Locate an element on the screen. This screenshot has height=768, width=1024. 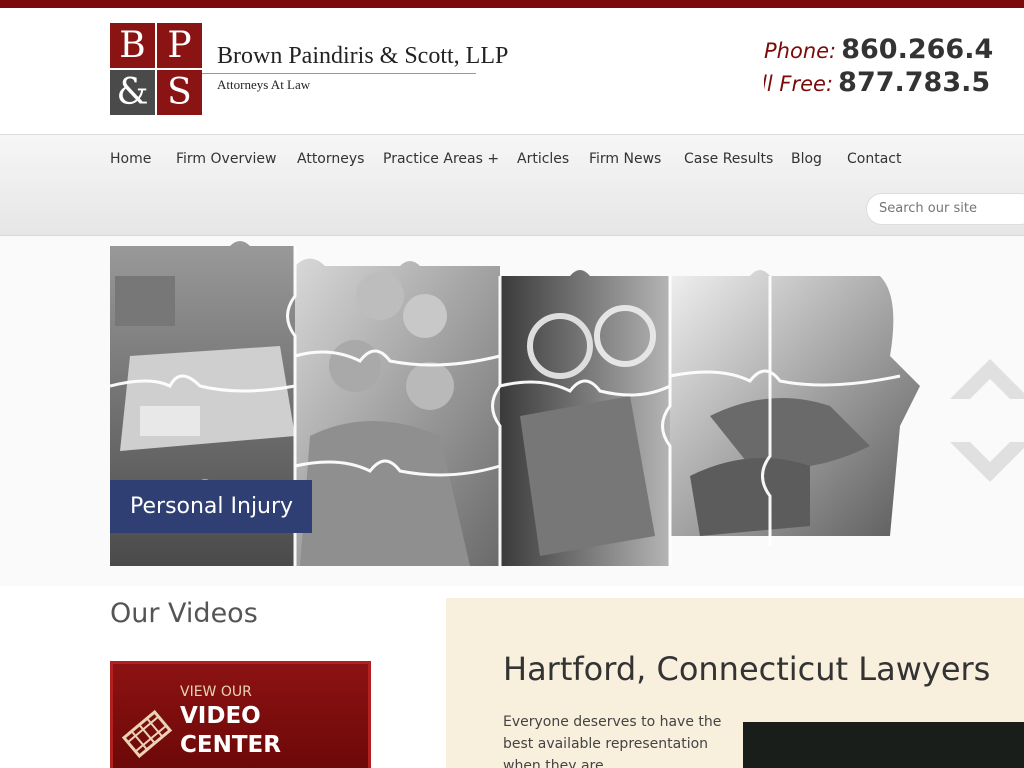
nav-item-firm-overview: Firm Overview is located at coordinates (226, 159).